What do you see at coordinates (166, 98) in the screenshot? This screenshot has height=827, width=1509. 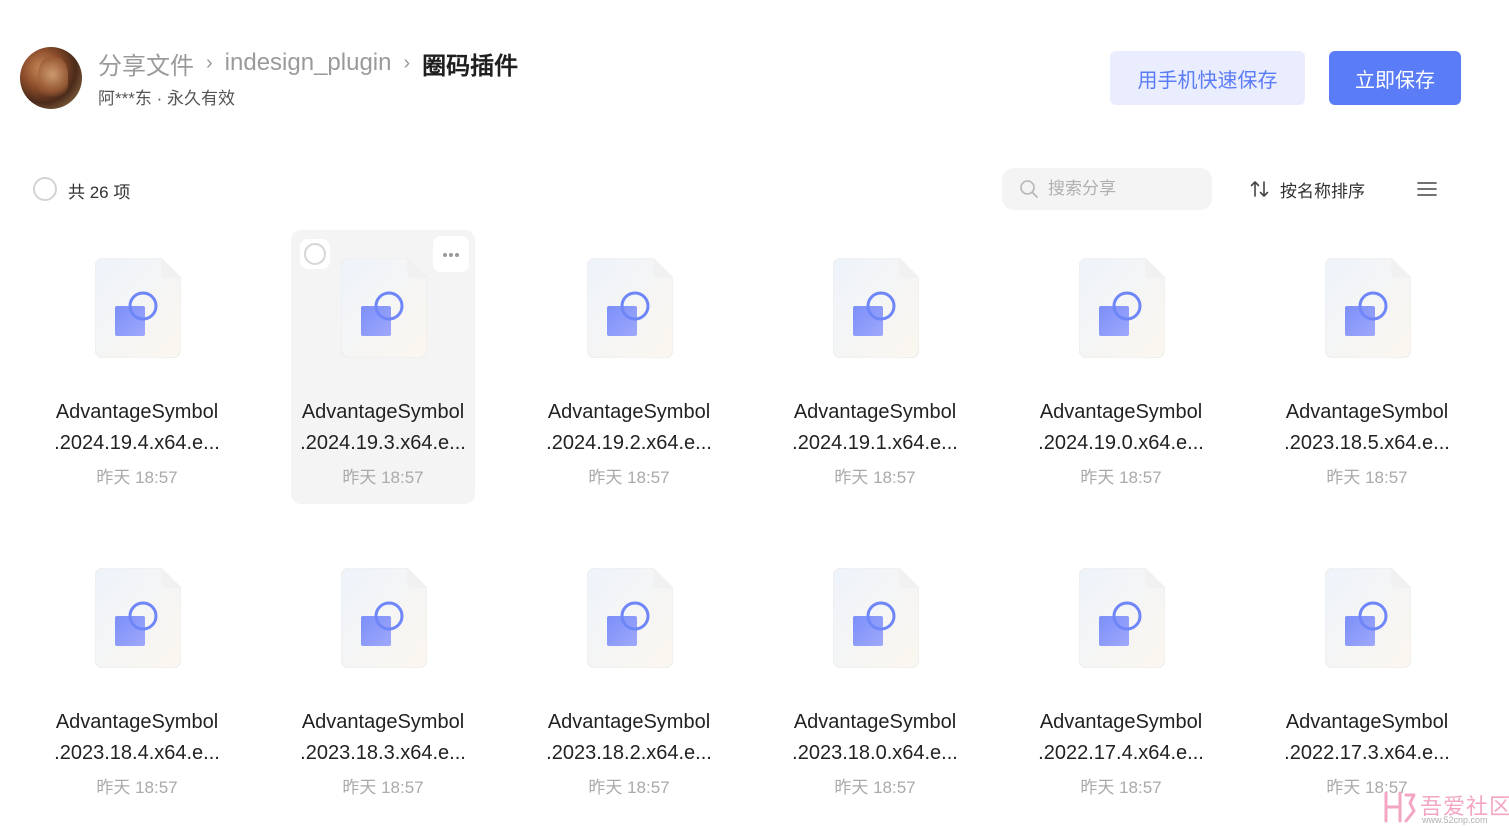 I see `share-owner-info: 阿***东 · 永久有效` at bounding box center [166, 98].